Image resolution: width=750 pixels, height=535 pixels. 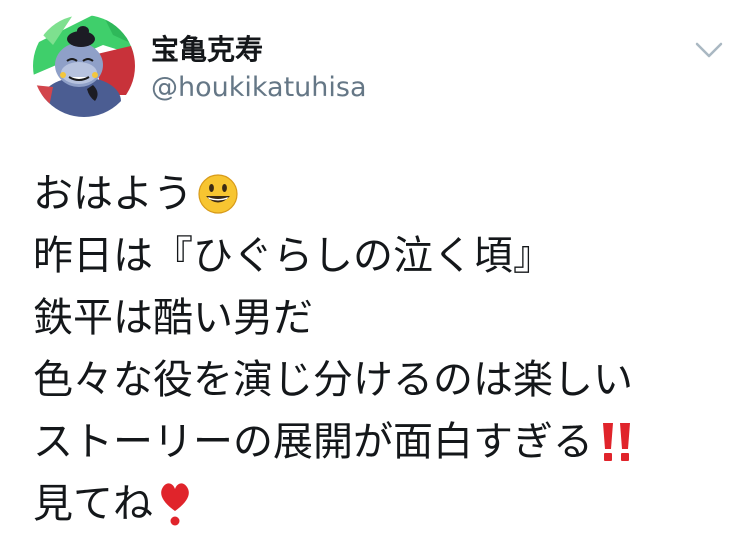 I want to click on character-avatar-icon, so click(x=84, y=66).